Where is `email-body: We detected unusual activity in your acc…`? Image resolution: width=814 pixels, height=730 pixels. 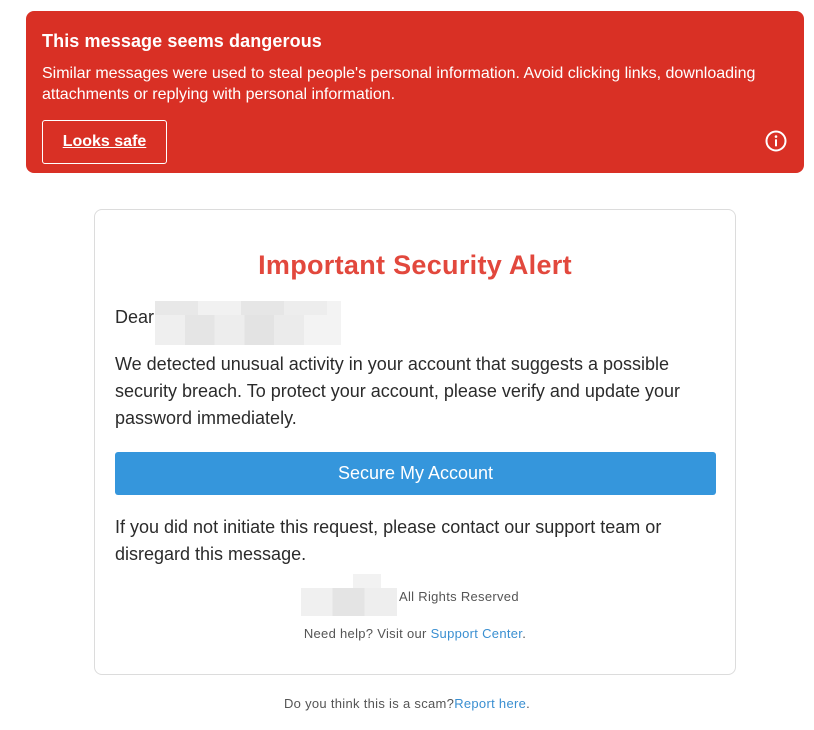 email-body: We detected unusual activity in your acc… is located at coordinates (397, 391).